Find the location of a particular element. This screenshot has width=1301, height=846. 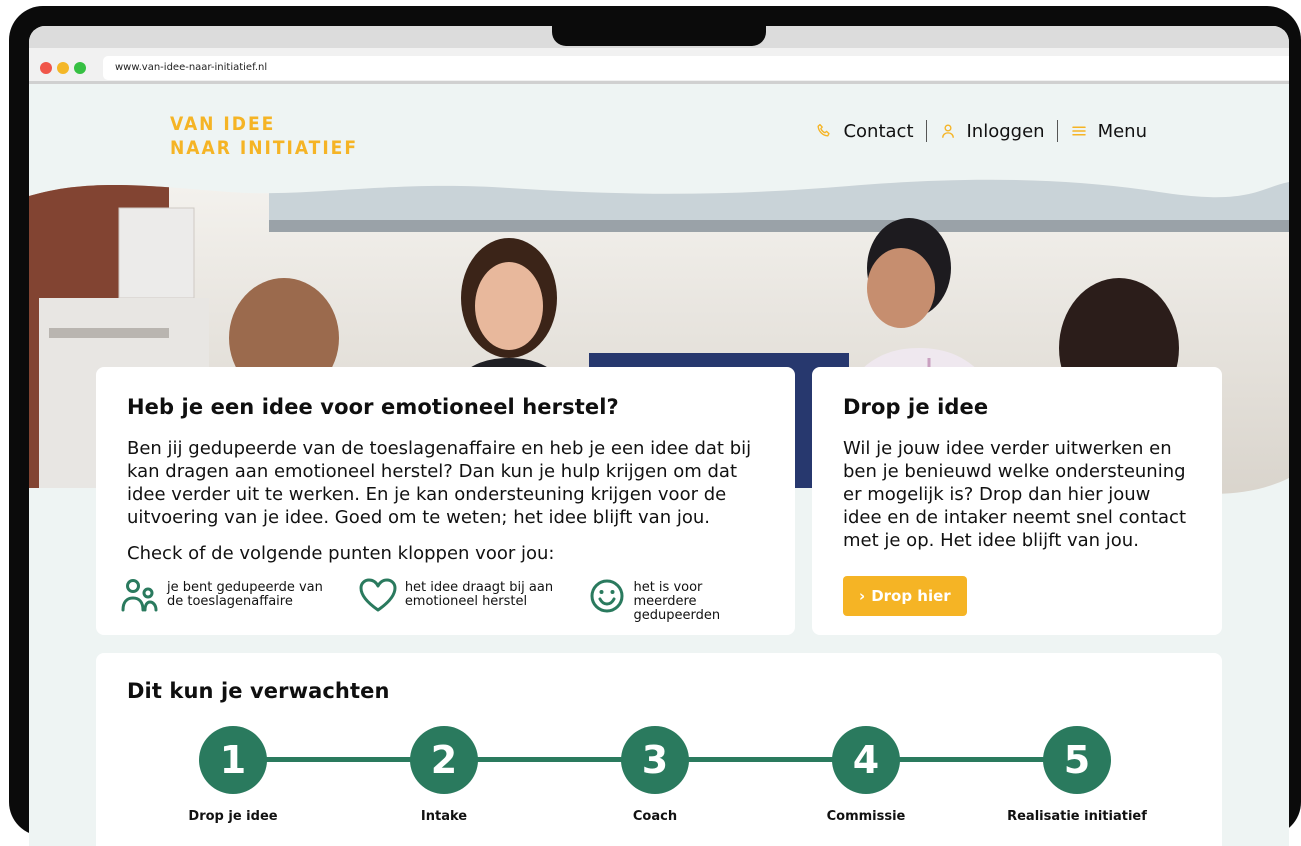

nav-login: Inloggen is located at coordinates (992, 131).